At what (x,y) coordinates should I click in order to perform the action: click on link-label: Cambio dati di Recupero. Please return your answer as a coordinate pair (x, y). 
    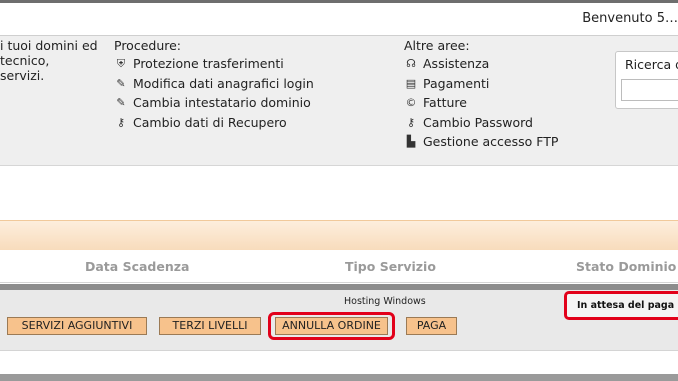
    Looking at the image, I should click on (210, 122).